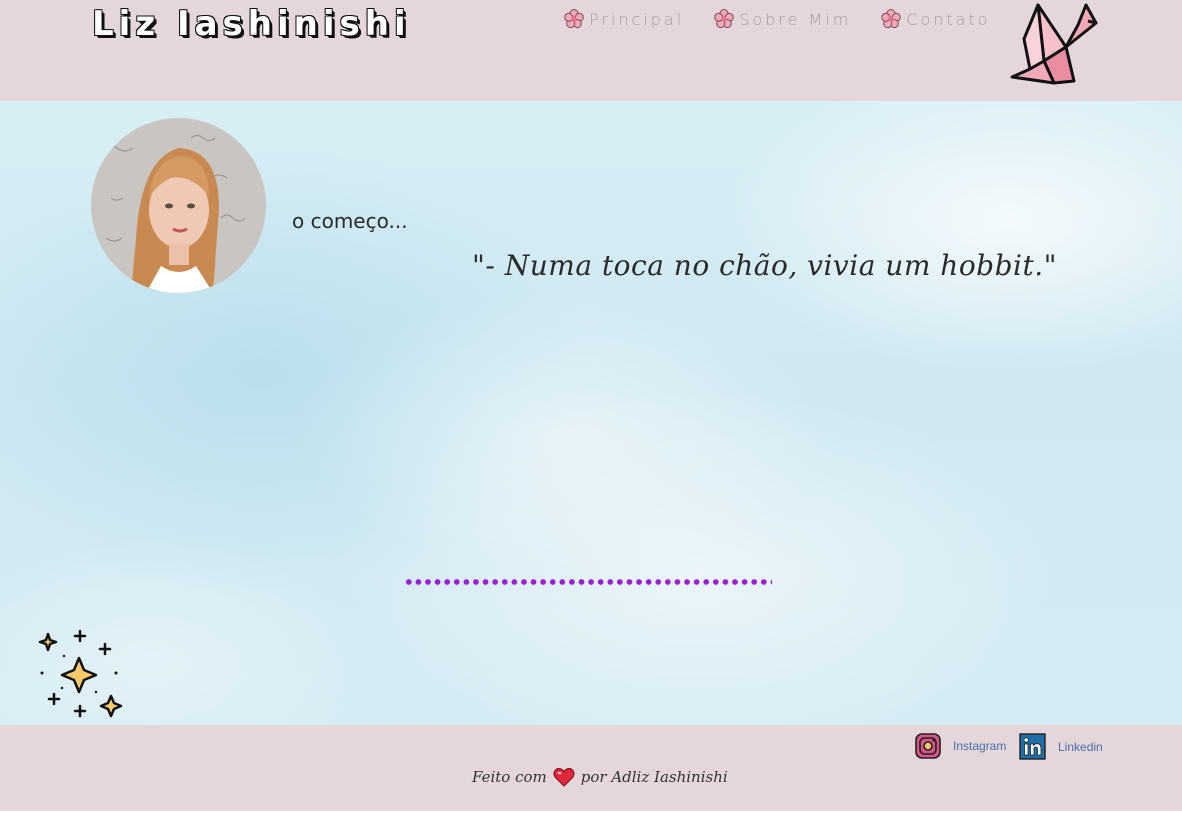  What do you see at coordinates (588, 582) in the screenshot?
I see `dotted-divider` at bounding box center [588, 582].